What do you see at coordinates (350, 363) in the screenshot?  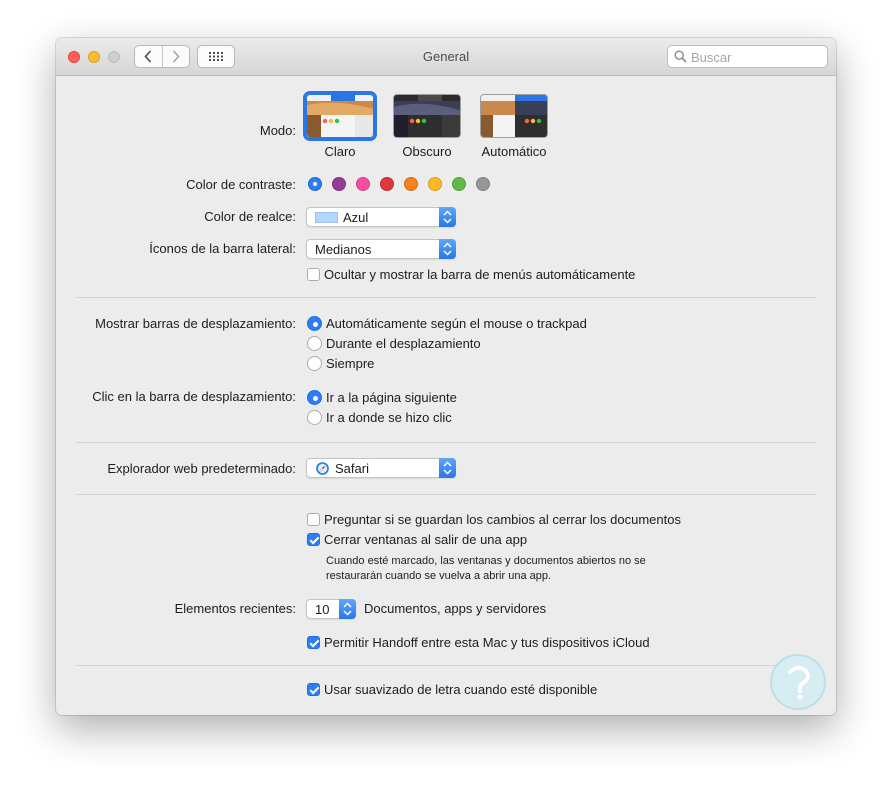 I see `scrollbars-always-label: Siempre` at bounding box center [350, 363].